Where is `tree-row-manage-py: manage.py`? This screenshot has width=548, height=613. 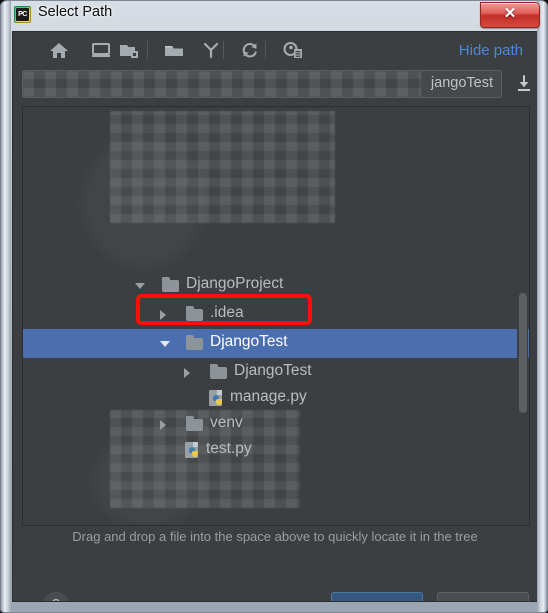
tree-row-manage-py: manage.py is located at coordinates (276, 398).